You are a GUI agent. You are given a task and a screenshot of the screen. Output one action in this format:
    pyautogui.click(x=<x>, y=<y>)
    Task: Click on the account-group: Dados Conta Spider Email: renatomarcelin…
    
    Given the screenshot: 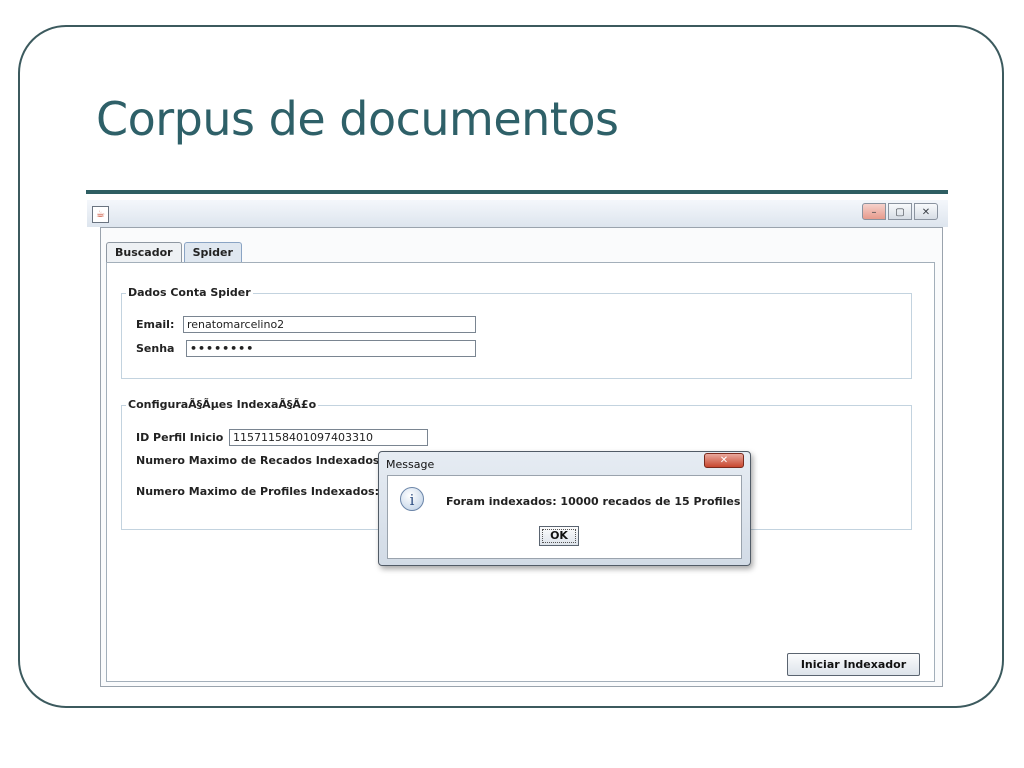 What is the action you would take?
    pyautogui.click(x=516, y=332)
    